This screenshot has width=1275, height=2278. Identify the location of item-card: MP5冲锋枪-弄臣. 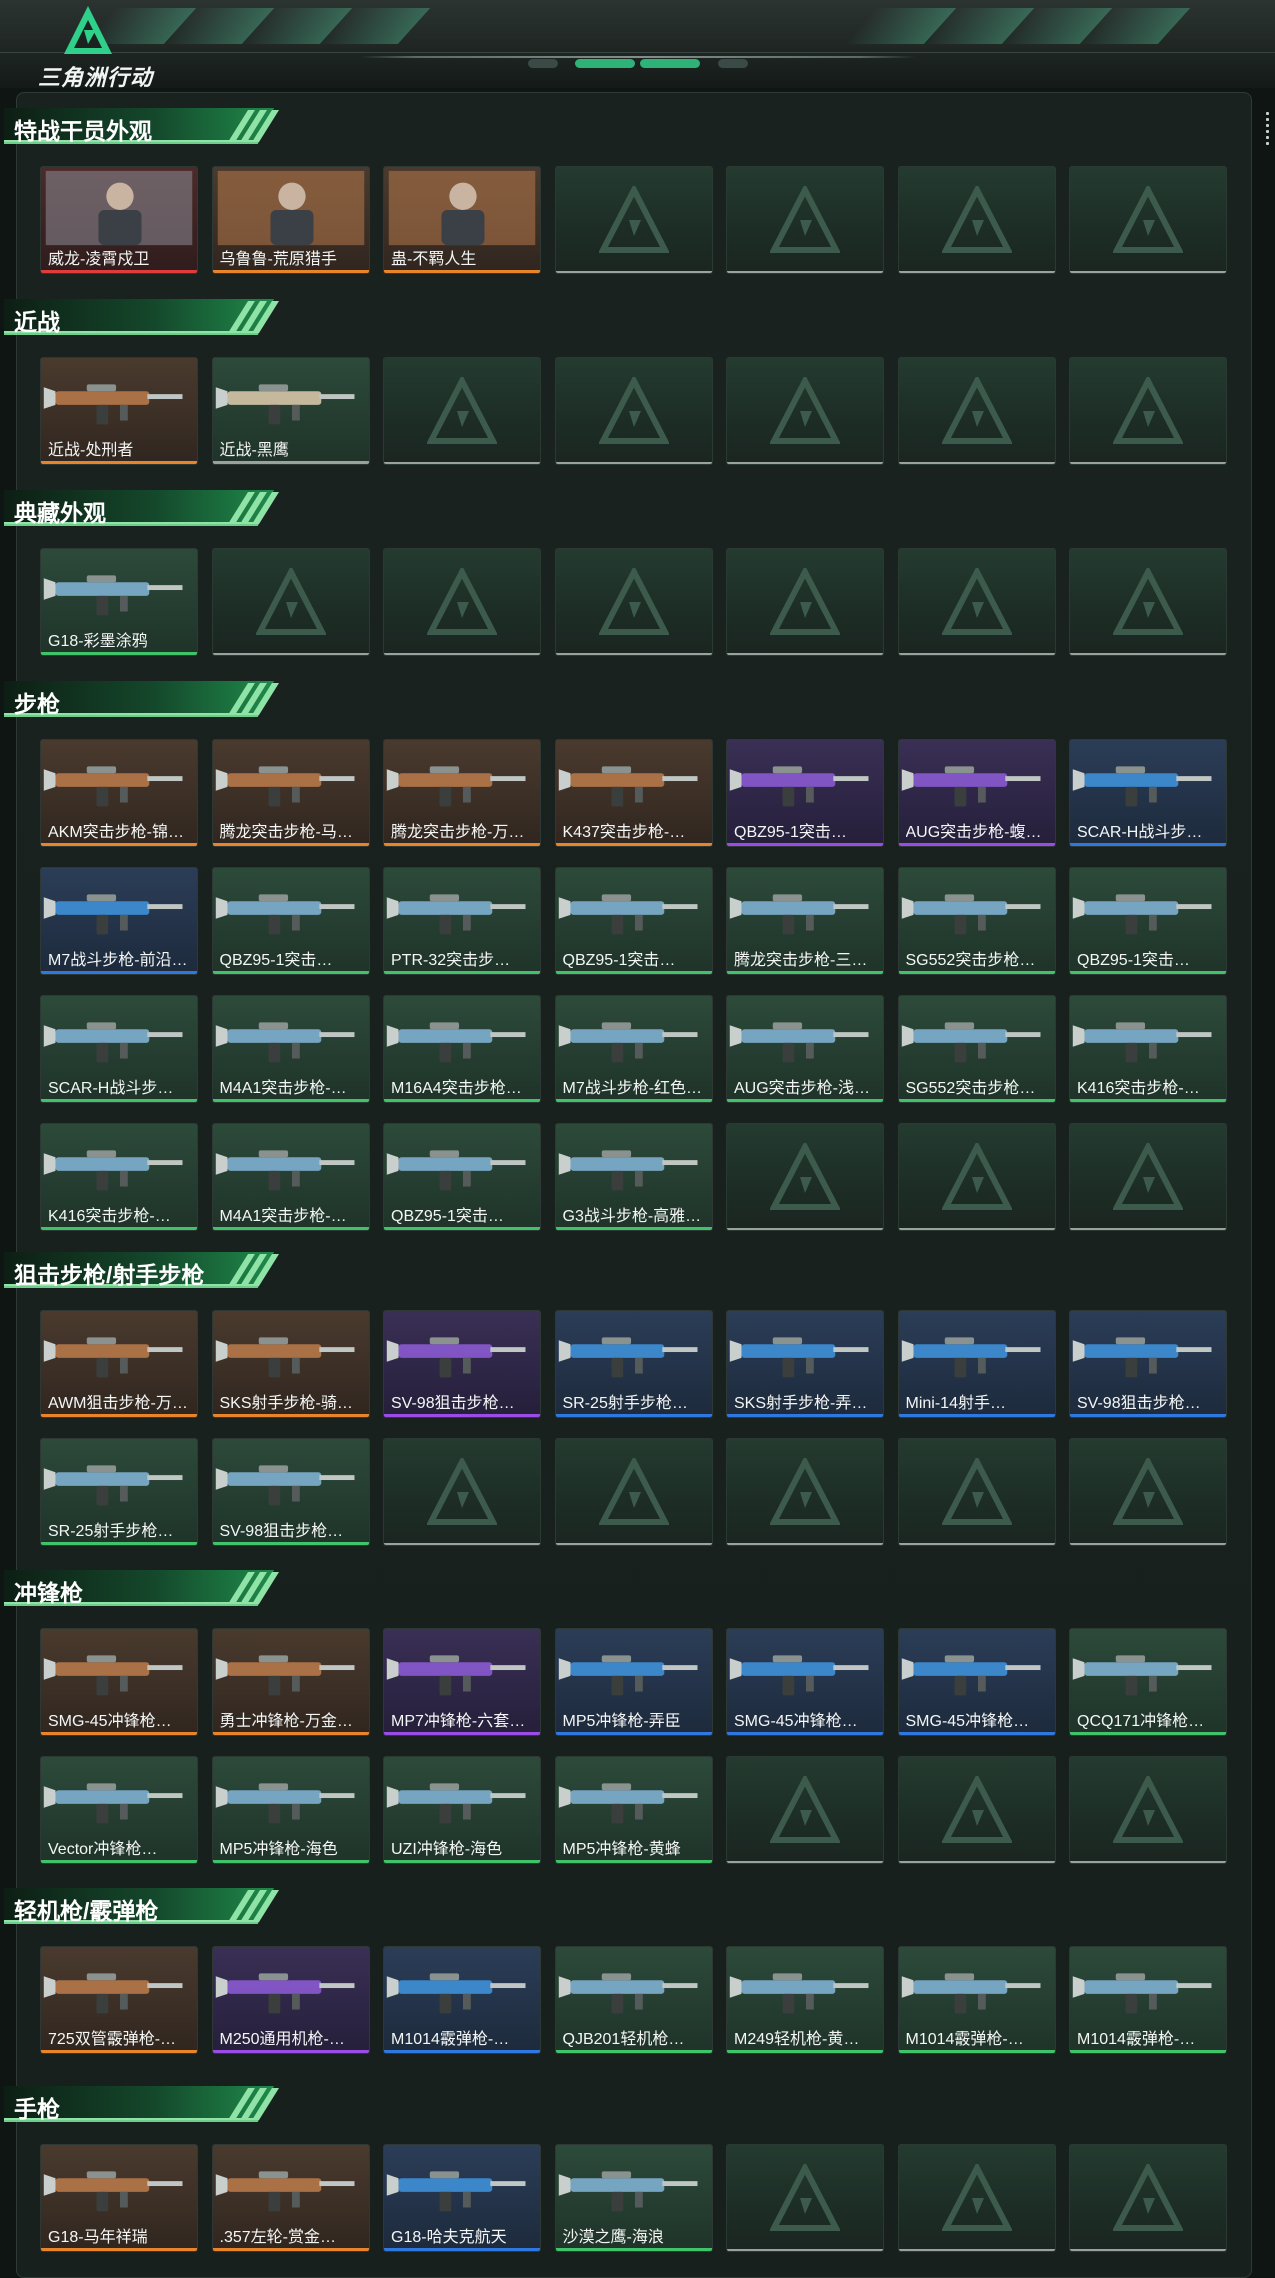
(633, 1682).